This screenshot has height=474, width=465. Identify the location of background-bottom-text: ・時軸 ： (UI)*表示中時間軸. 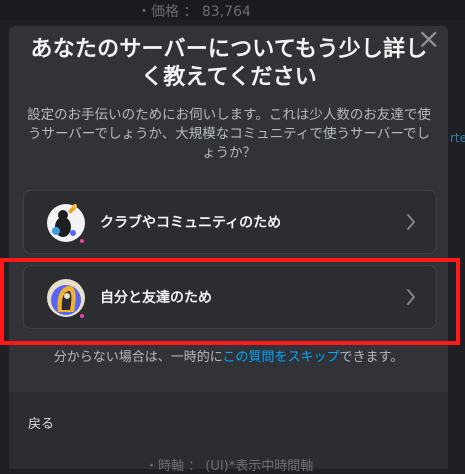
(229, 466).